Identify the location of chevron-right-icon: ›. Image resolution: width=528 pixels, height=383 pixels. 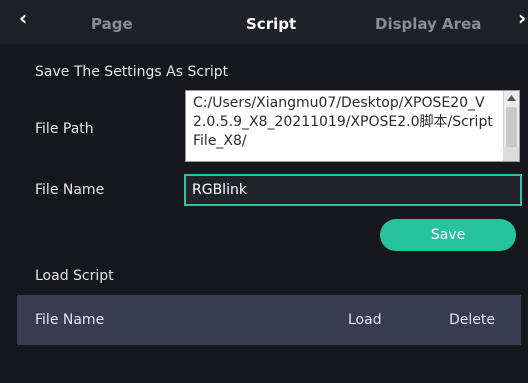
(522, 18).